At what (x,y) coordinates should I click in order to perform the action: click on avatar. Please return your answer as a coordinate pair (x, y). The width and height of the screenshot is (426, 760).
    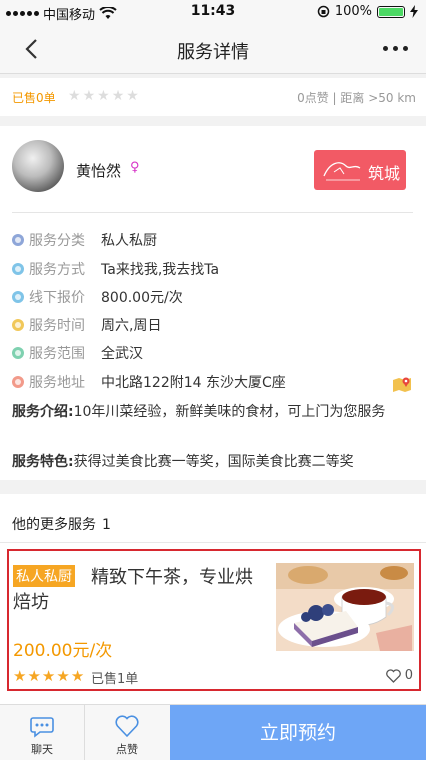
    Looking at the image, I should click on (38, 166).